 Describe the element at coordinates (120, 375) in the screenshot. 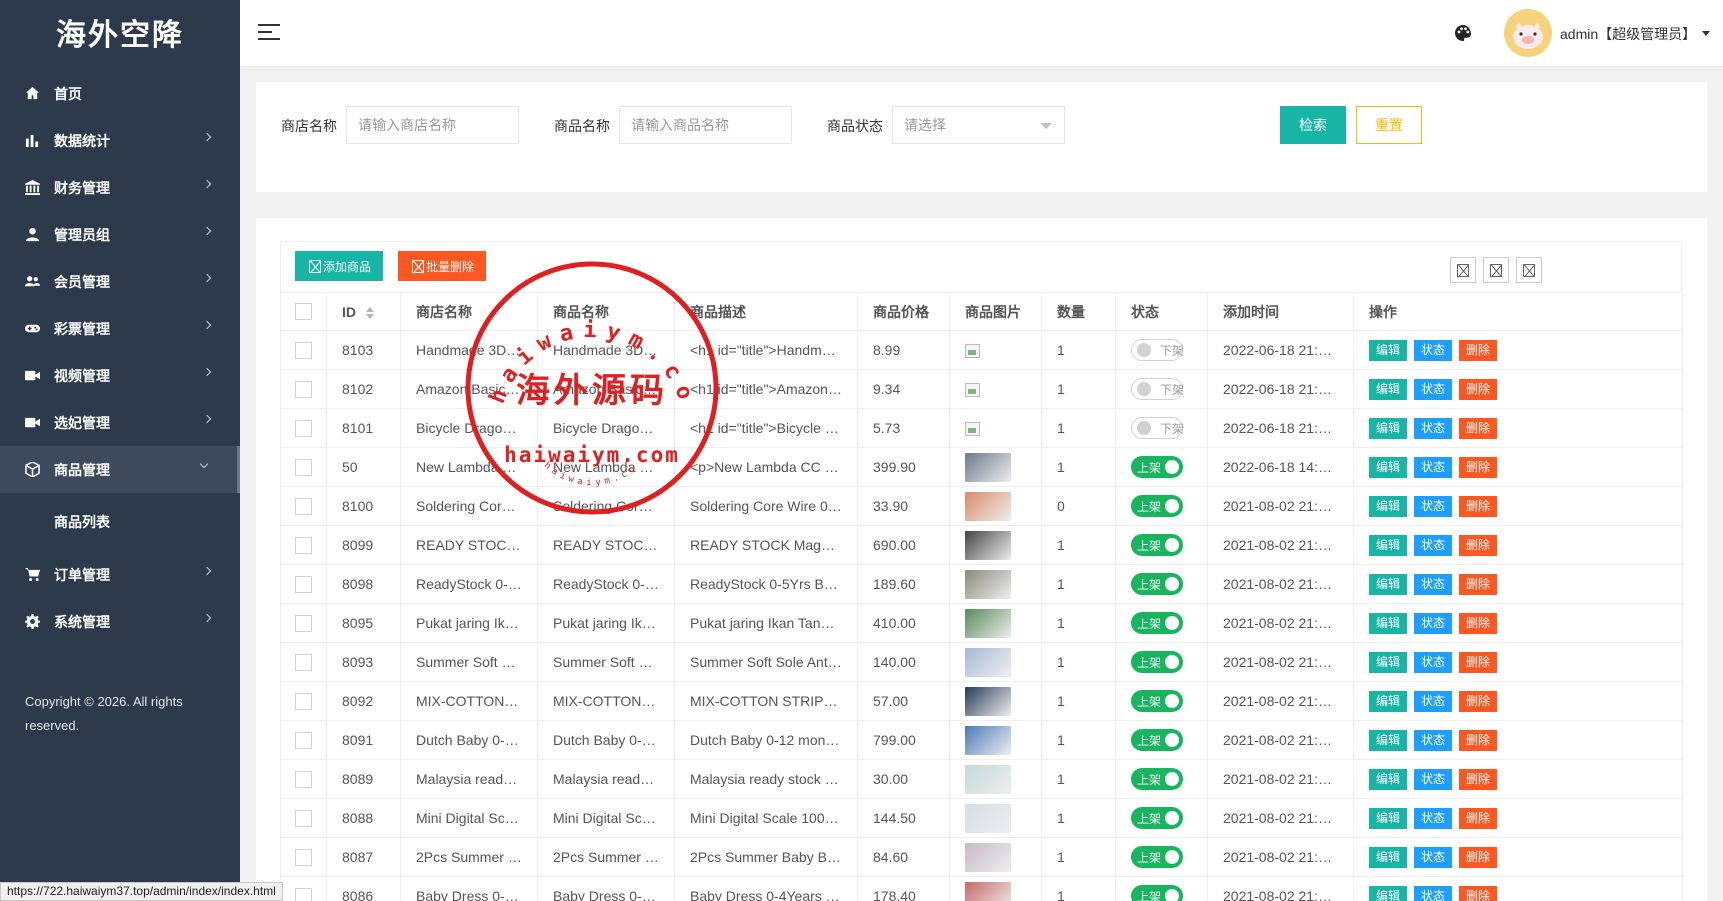

I see `sidebar-item-6: 视频管理` at that location.